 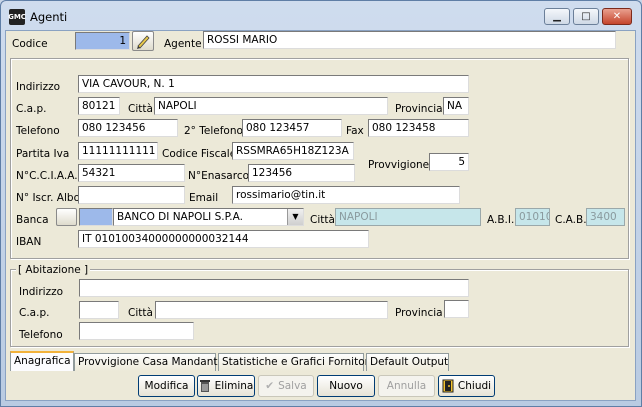 What do you see at coordinates (448, 386) in the screenshot?
I see `exit-door-icon` at bounding box center [448, 386].